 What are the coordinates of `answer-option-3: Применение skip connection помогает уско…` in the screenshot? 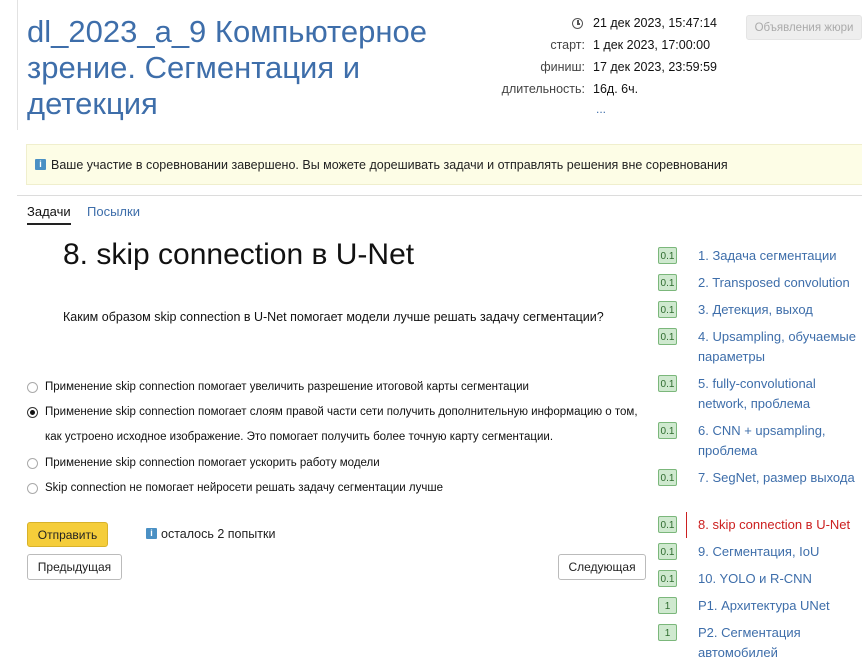 It's located at (337, 463).